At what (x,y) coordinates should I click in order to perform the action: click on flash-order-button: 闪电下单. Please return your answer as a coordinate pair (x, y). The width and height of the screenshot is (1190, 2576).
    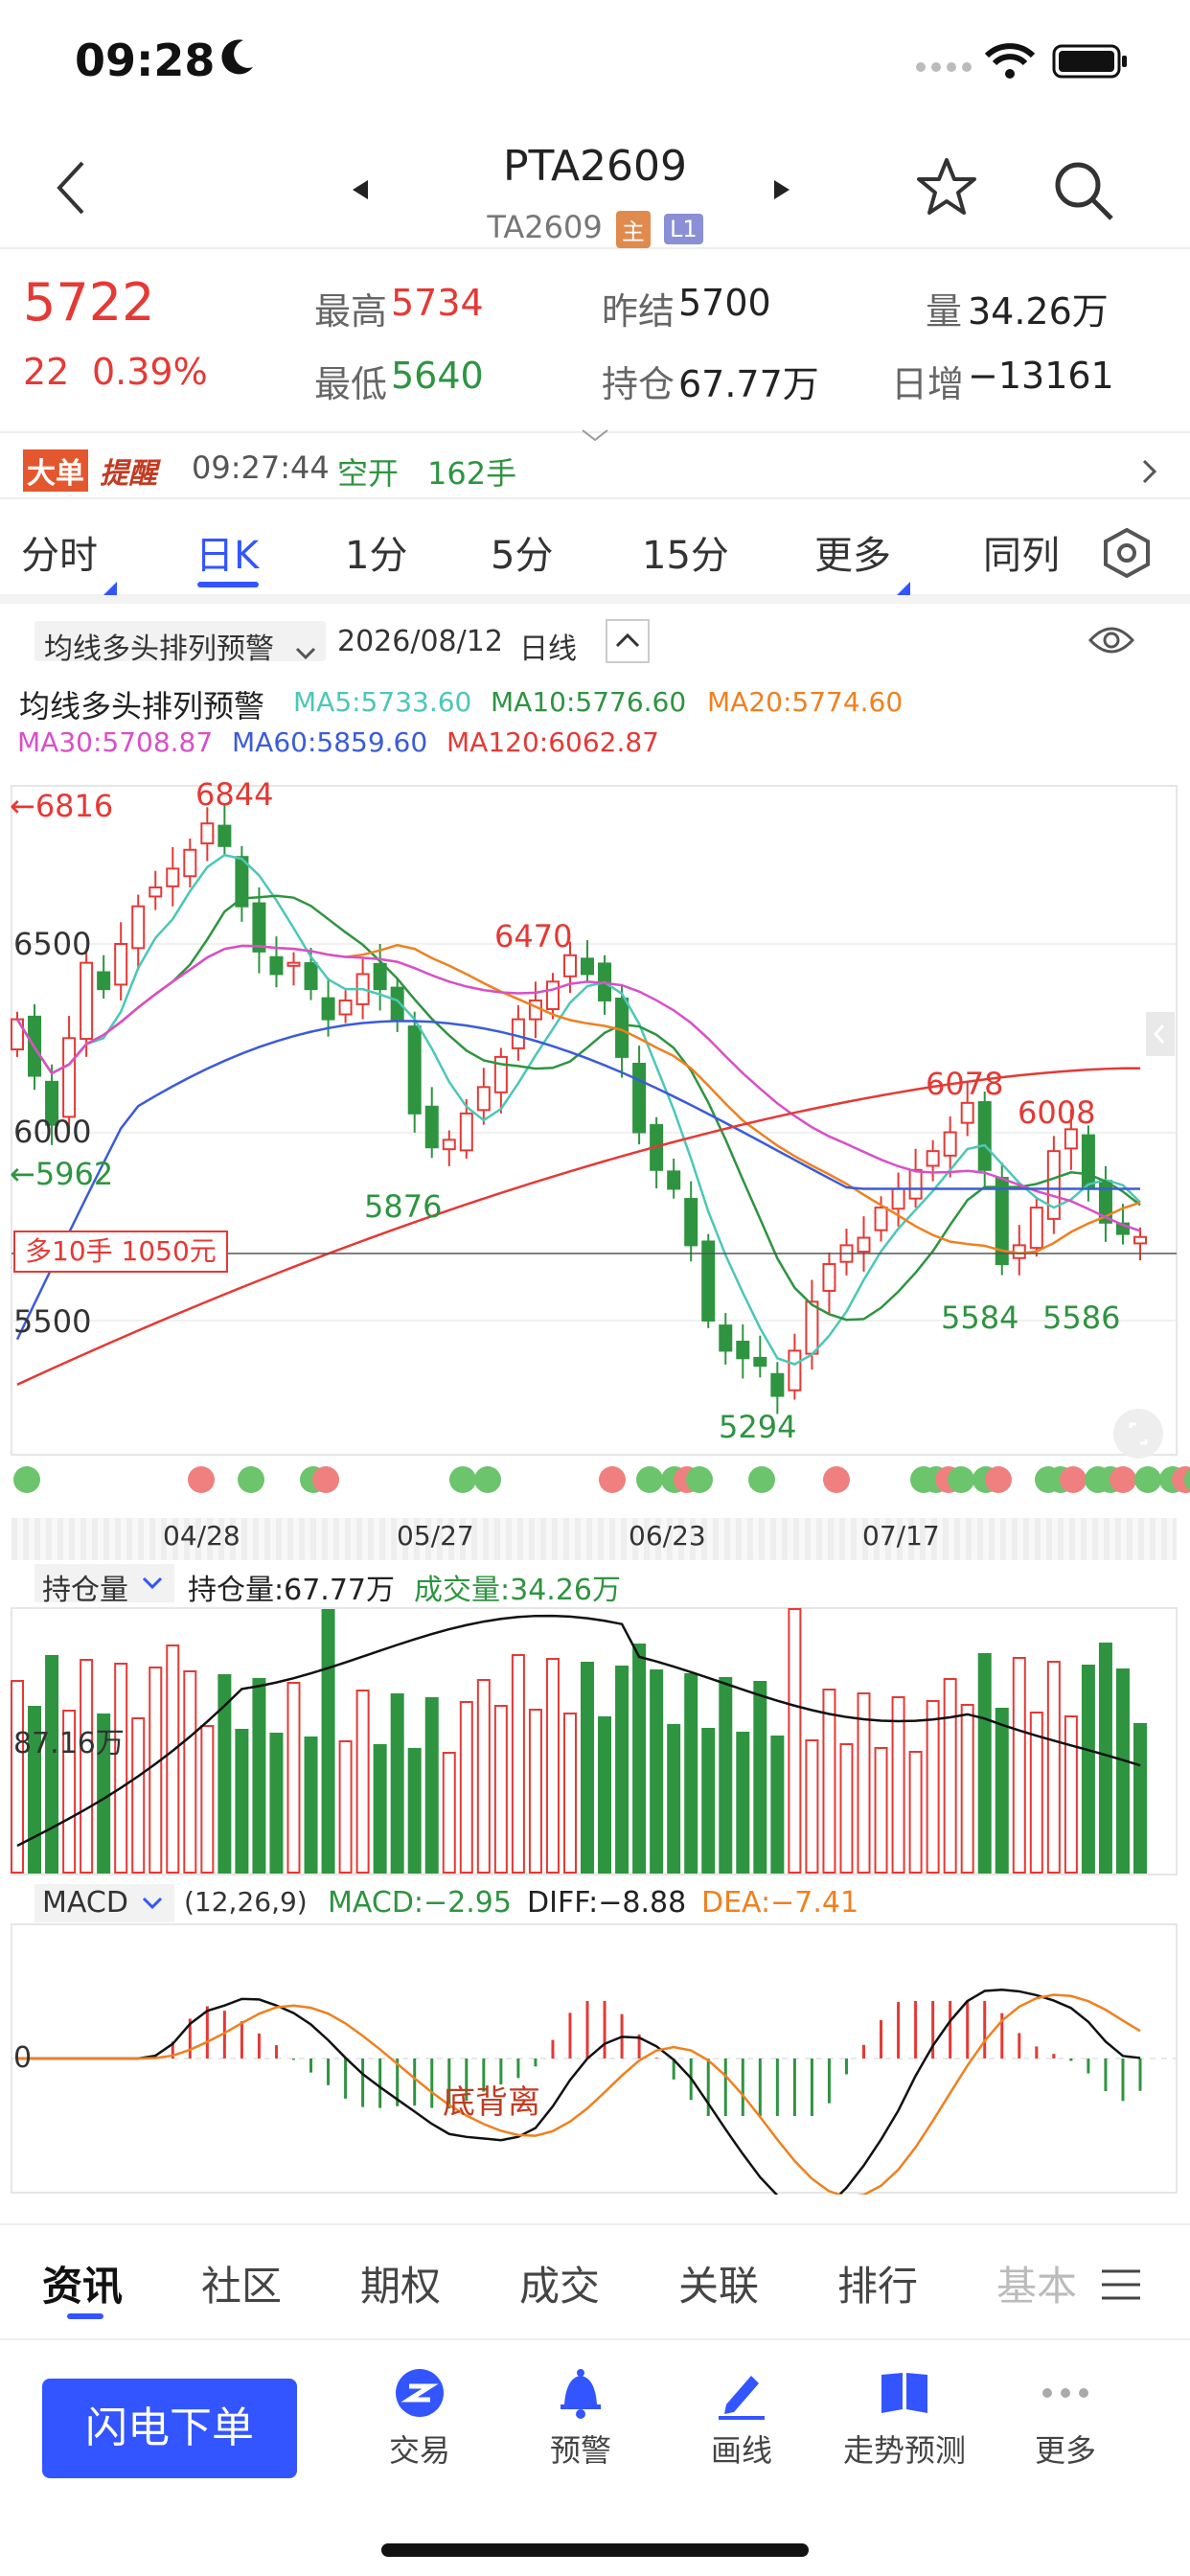
    Looking at the image, I should click on (170, 2428).